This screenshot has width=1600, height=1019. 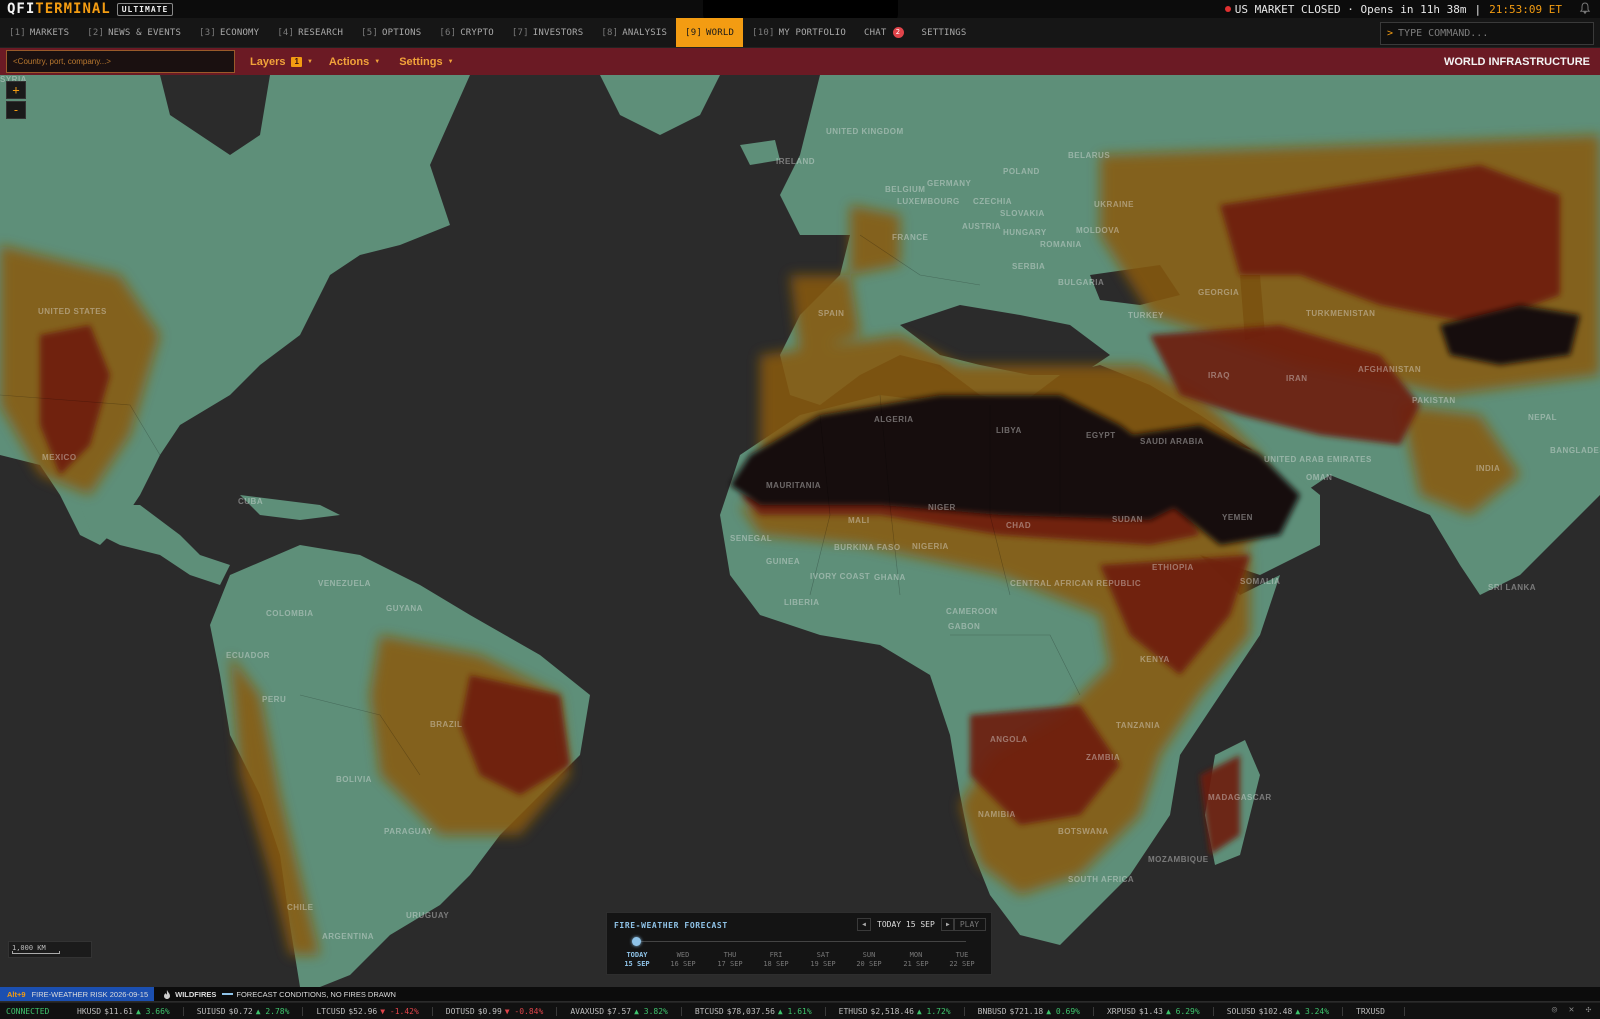 What do you see at coordinates (316, 994) in the screenshot?
I see `layer-note: FORECAST CONDITIONS, NO FIRES DRAWN` at bounding box center [316, 994].